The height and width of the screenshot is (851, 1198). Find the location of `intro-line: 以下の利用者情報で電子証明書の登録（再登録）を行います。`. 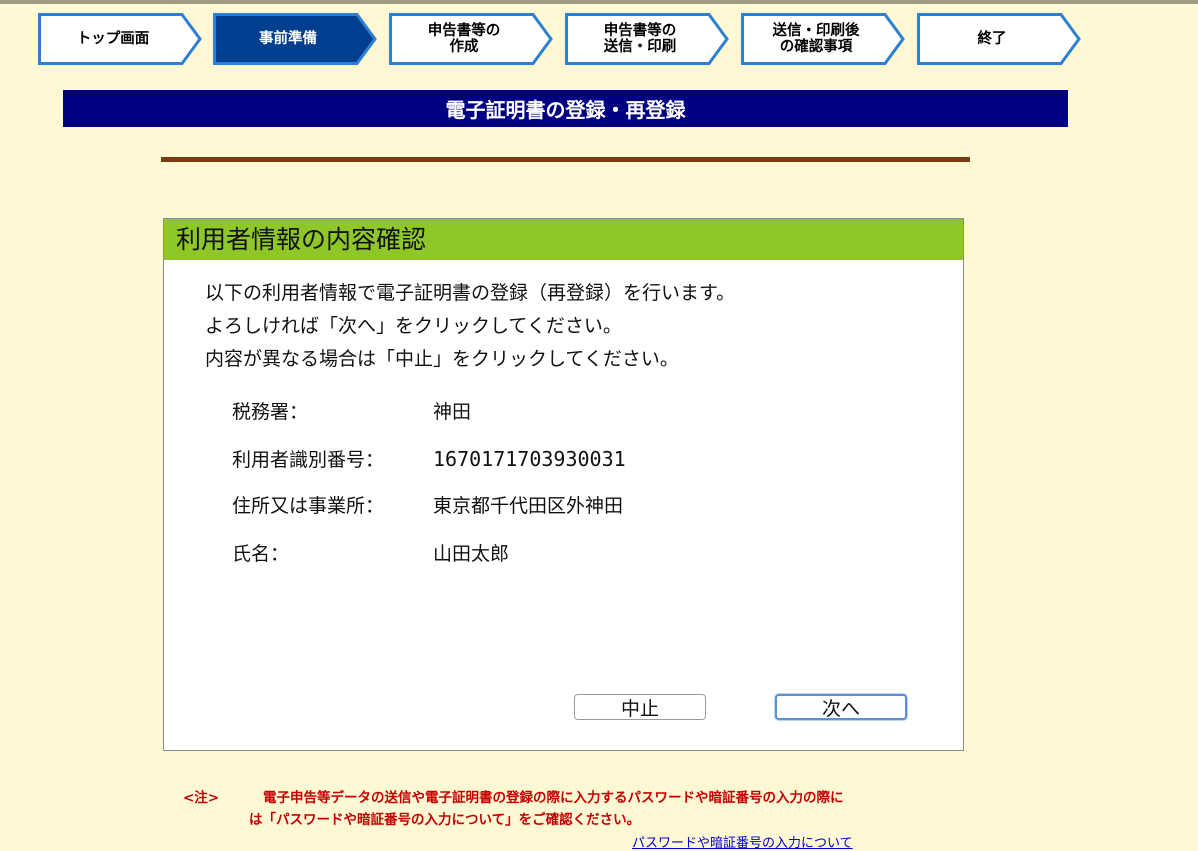

intro-line: 以下の利用者情報で電子証明書の登録（再登録）を行います。 is located at coordinates (470, 293).